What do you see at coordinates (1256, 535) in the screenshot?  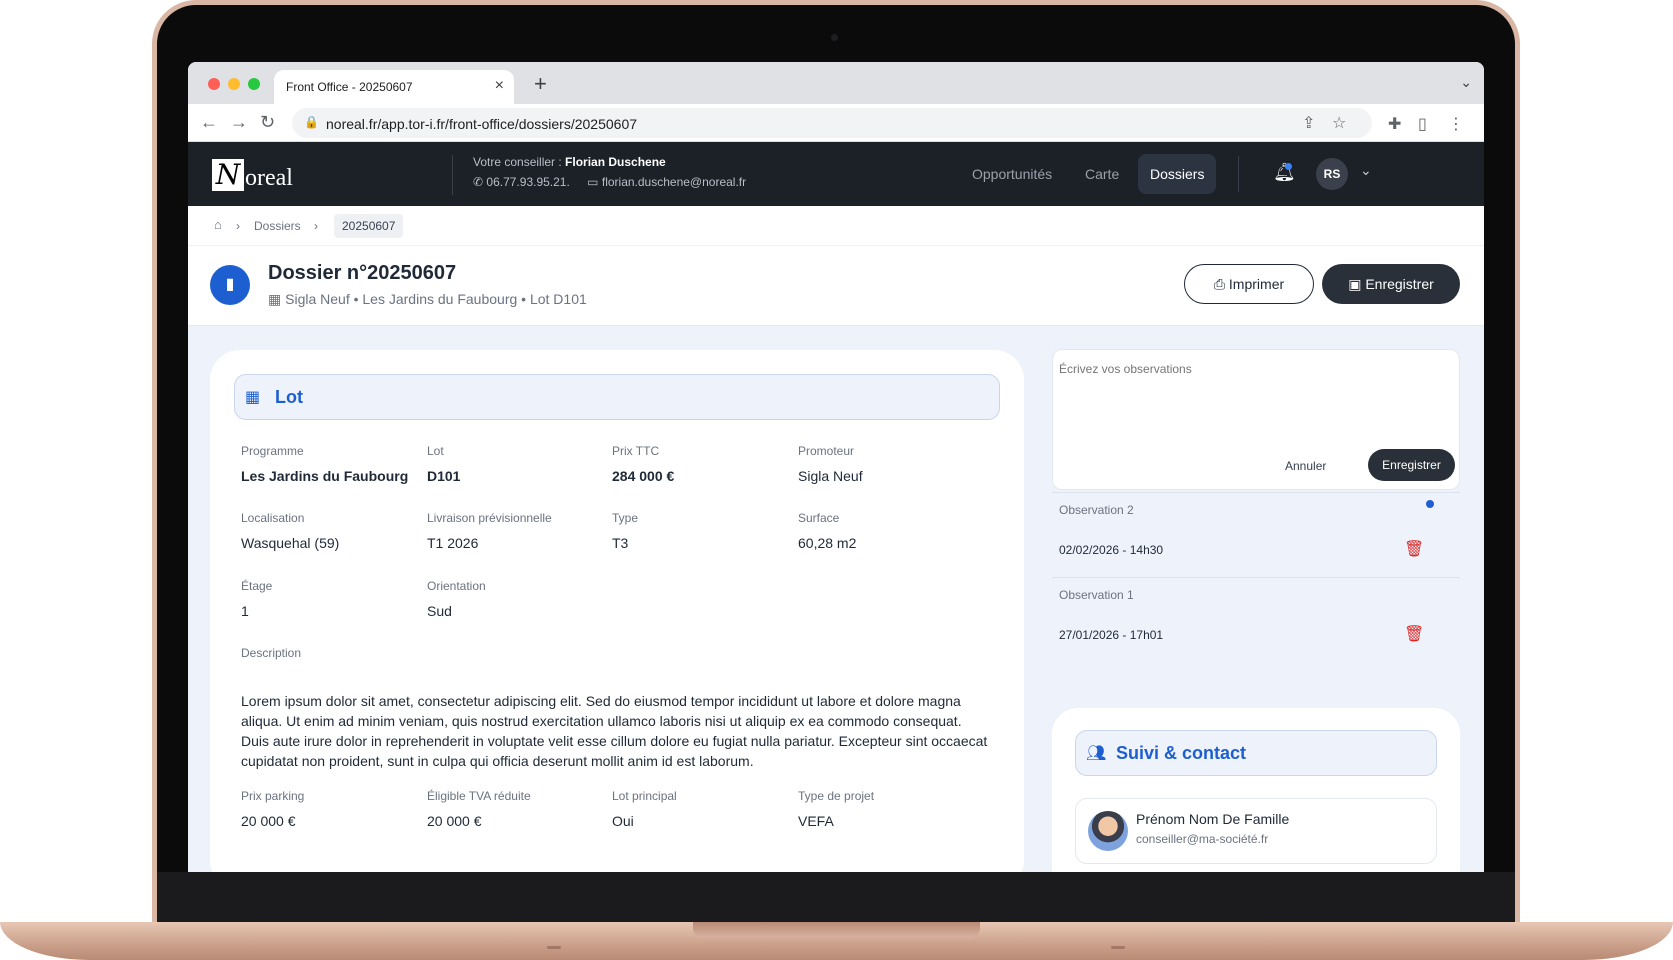 I see `observation-item: Observation 2 02/02/2026 - 14h30 🗑︎` at bounding box center [1256, 535].